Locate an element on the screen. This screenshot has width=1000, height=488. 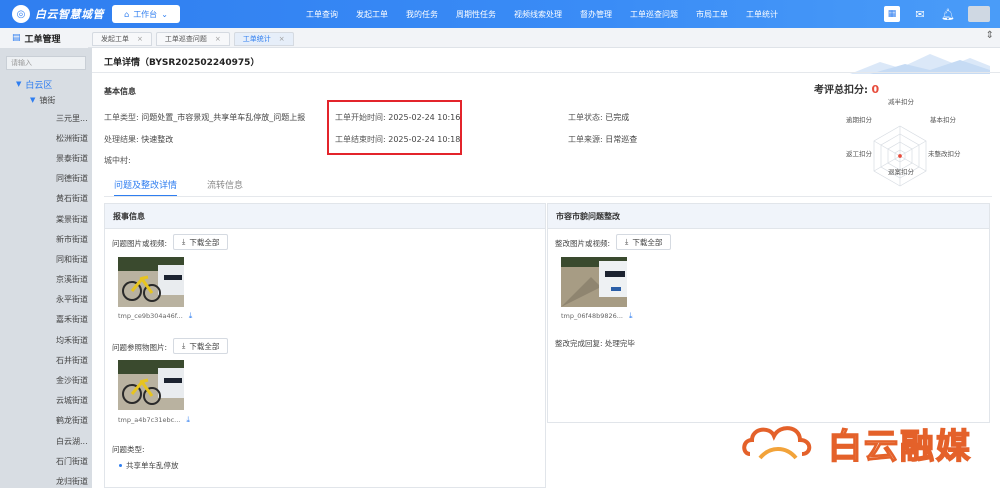
tree-item: 鹤龙街道 is located at coordinates (46, 421).